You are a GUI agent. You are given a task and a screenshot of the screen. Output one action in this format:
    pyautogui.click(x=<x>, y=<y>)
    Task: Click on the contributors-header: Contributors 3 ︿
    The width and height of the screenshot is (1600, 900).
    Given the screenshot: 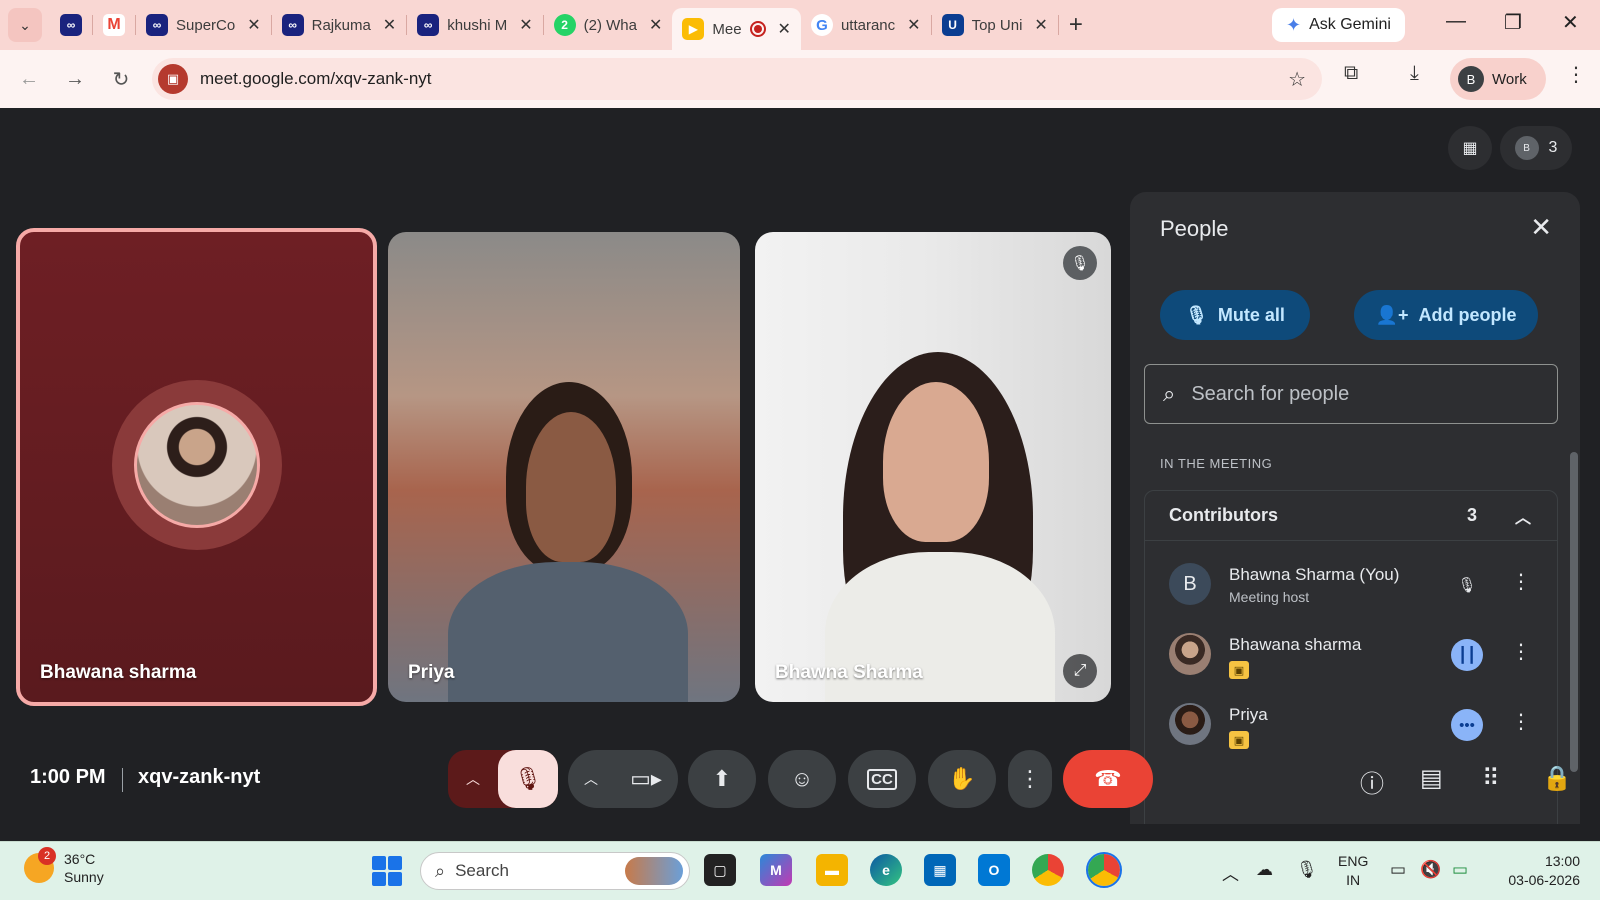 What is the action you would take?
    pyautogui.click(x=1351, y=516)
    